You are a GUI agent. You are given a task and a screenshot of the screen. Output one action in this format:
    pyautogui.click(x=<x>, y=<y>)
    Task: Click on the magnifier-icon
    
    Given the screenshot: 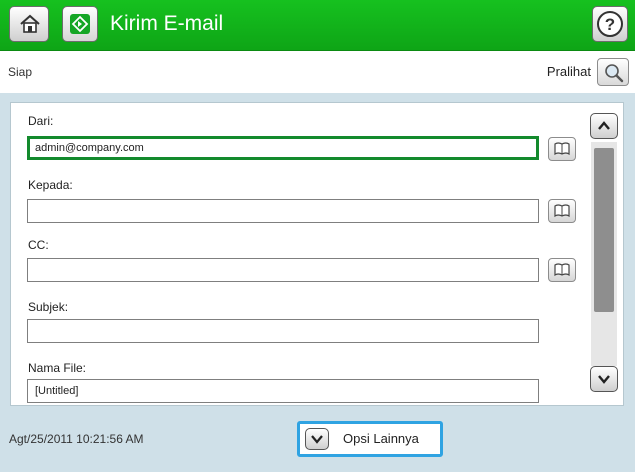 What is the action you would take?
    pyautogui.click(x=614, y=73)
    